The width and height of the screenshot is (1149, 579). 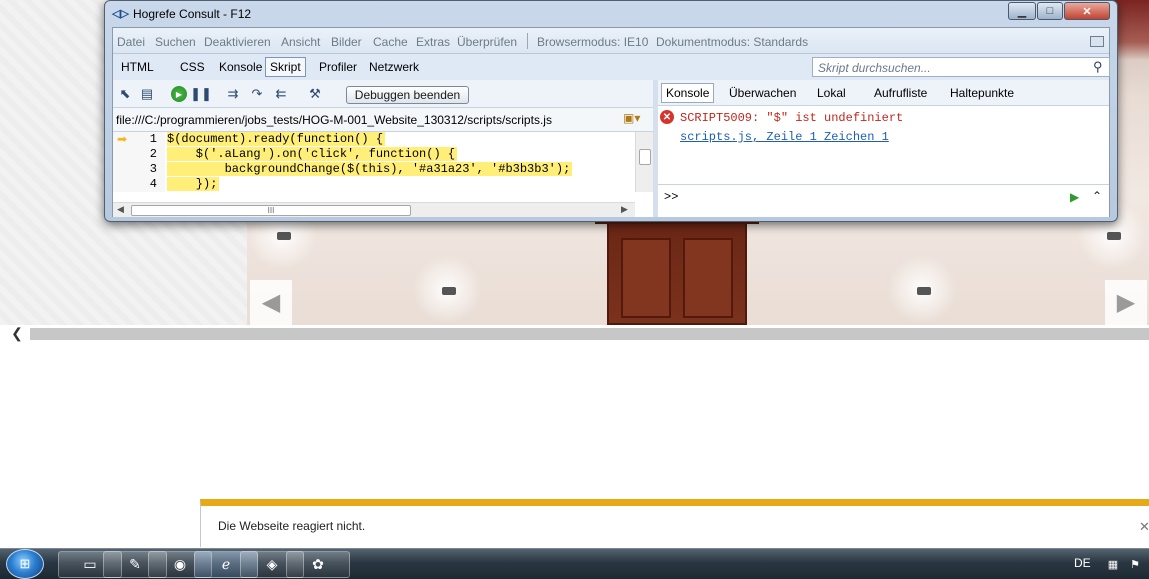 I want to click on menu-extras: Extras, so click(x=433, y=42).